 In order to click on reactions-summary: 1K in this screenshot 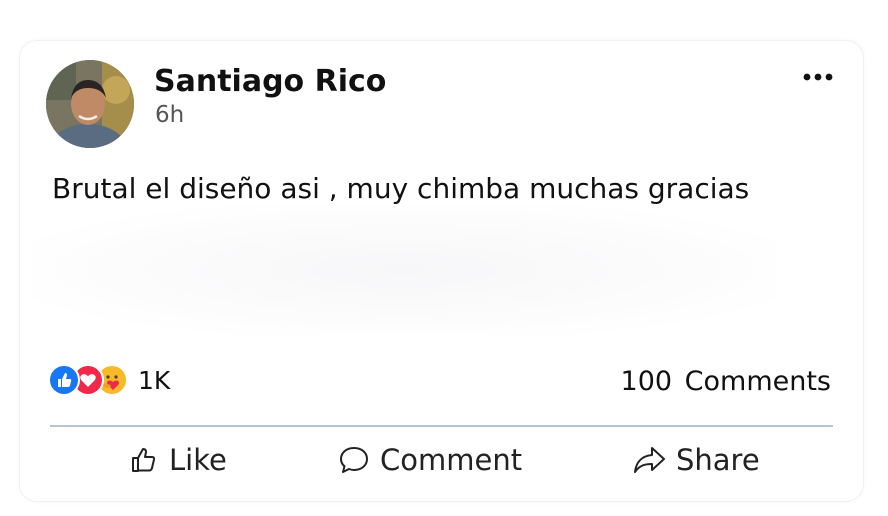, I will do `click(109, 380)`.